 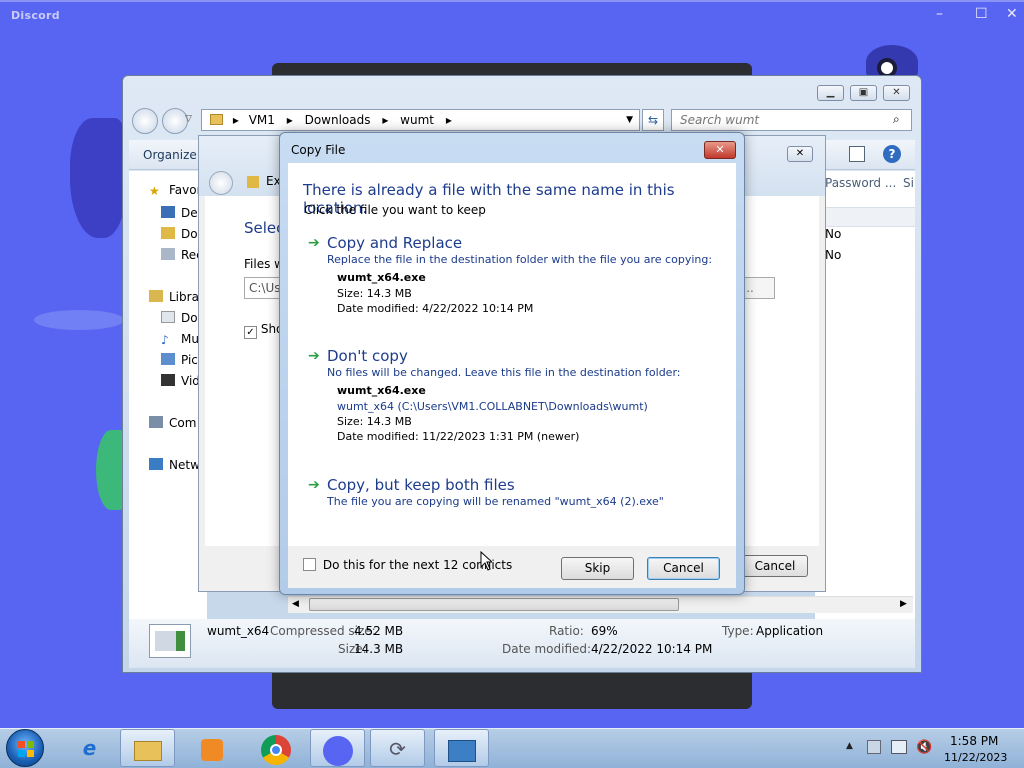 What do you see at coordinates (924, 747) in the screenshot?
I see `volume-muted-icon: 🔇` at bounding box center [924, 747].